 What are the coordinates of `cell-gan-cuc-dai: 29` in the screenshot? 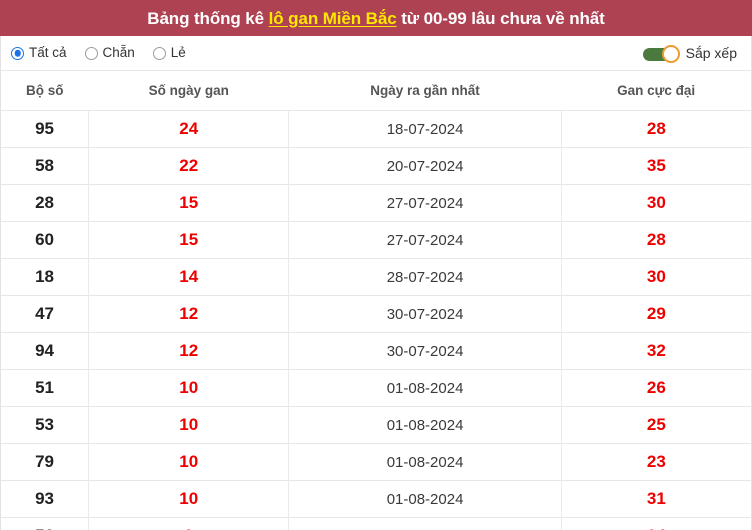 It's located at (656, 314).